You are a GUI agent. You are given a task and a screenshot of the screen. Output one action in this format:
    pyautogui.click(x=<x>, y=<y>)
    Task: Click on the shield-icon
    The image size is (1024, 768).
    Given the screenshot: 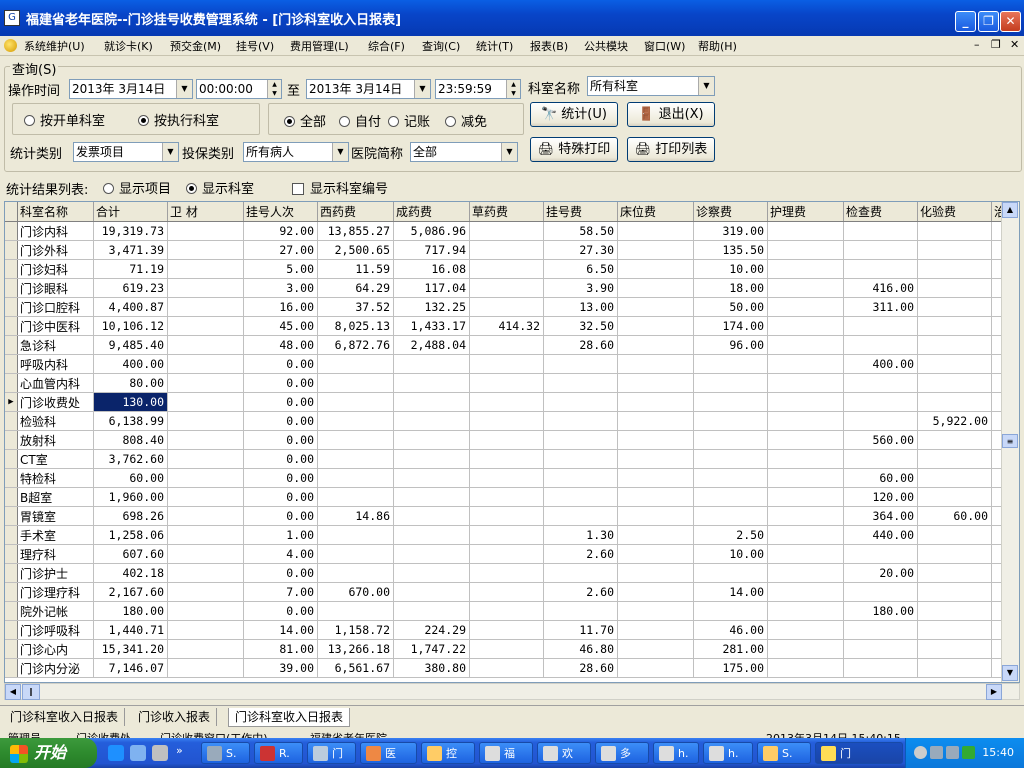 What is the action you would take?
    pyautogui.click(x=968, y=752)
    